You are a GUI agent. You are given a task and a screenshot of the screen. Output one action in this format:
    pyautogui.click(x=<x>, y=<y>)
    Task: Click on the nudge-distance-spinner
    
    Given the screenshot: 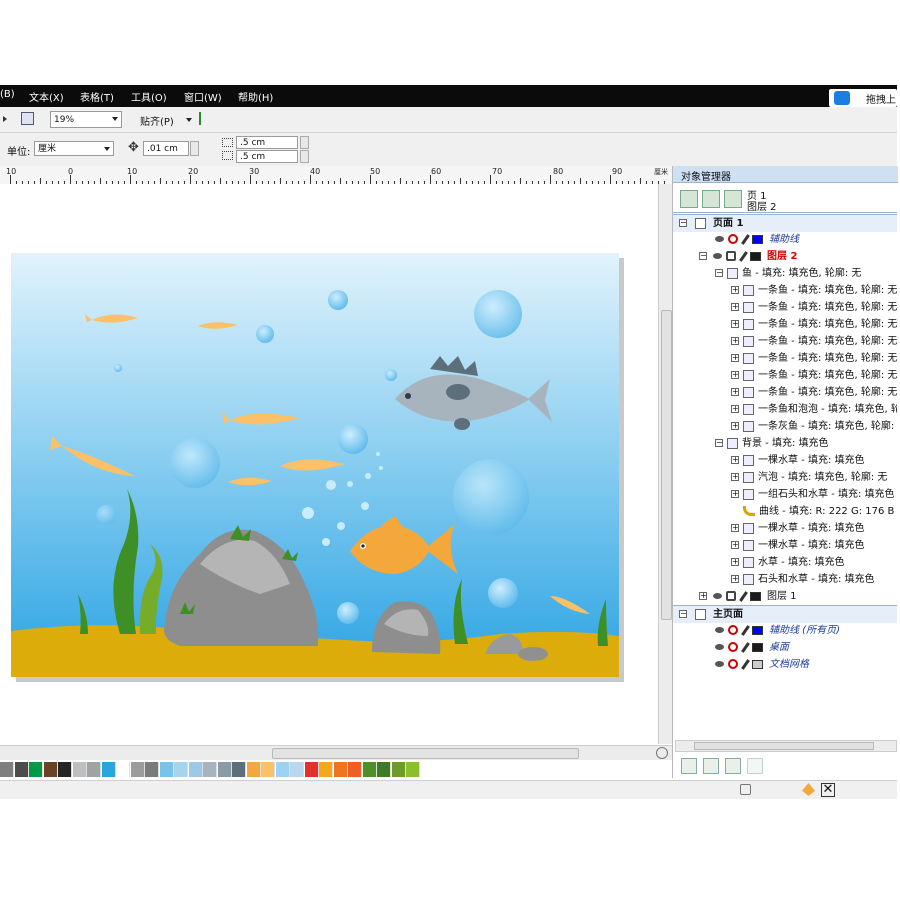 What is the action you would take?
    pyautogui.click(x=194, y=148)
    